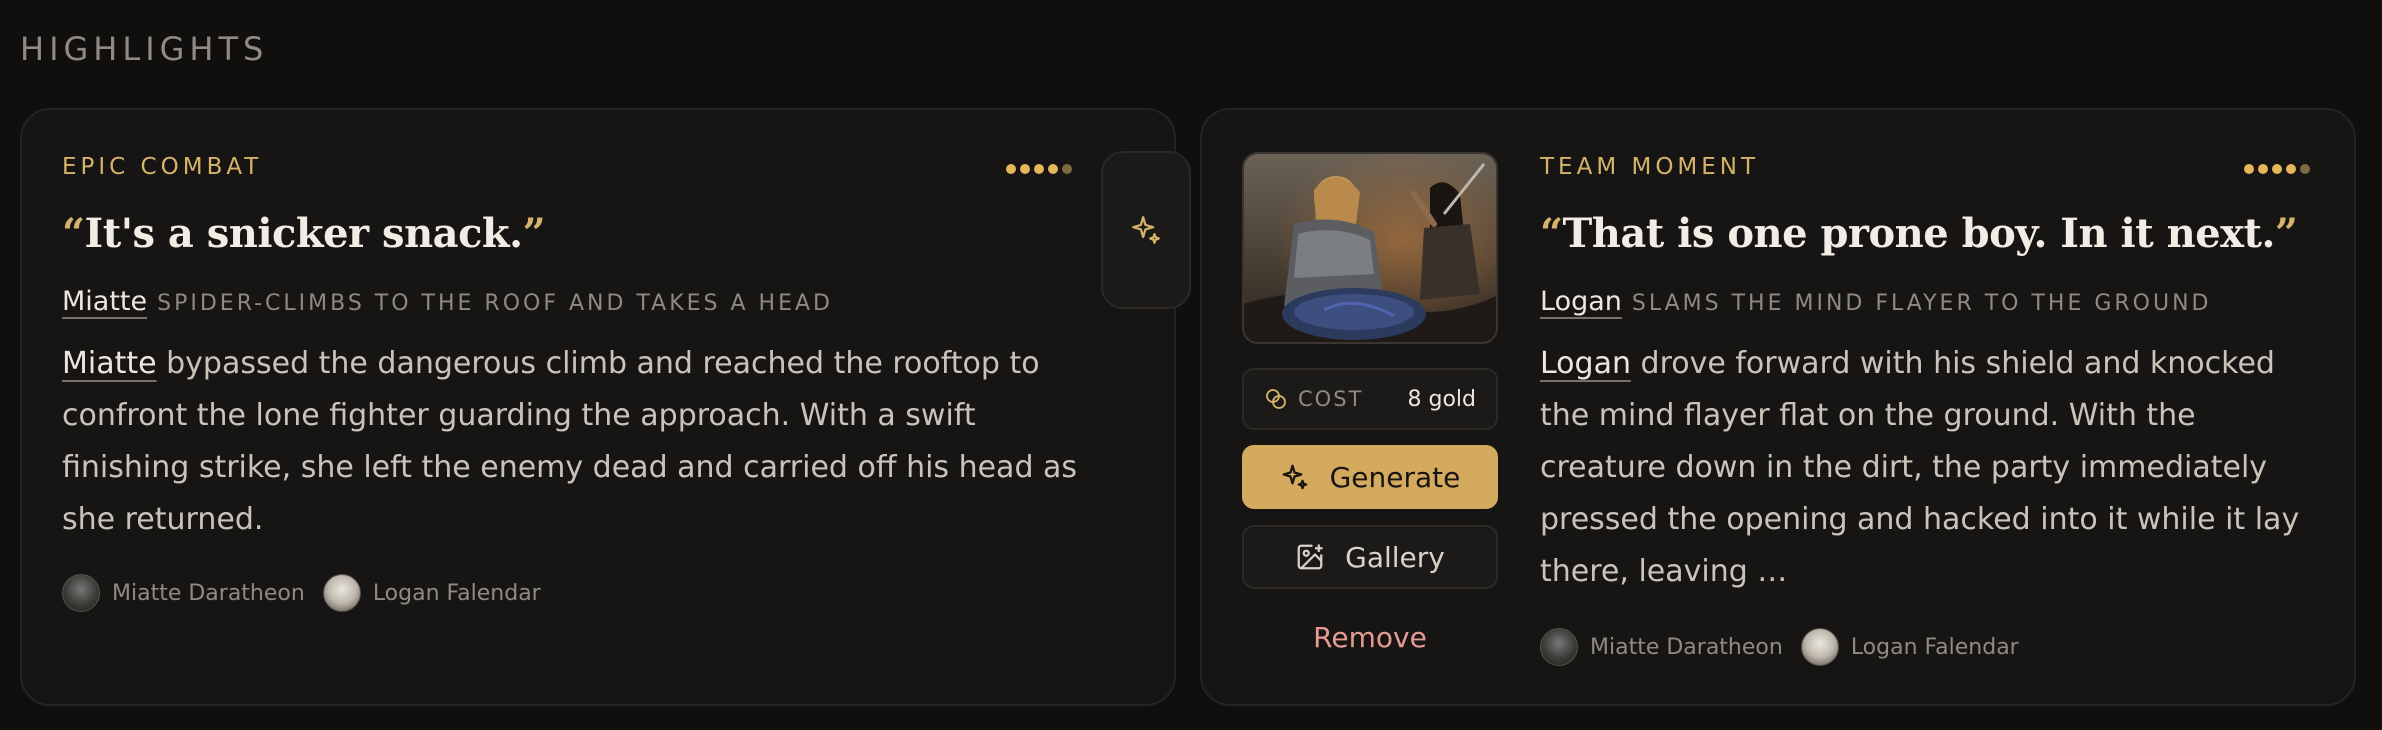  What do you see at coordinates (1585, 363) in the screenshot?
I see `body-actor-link: Logan` at bounding box center [1585, 363].